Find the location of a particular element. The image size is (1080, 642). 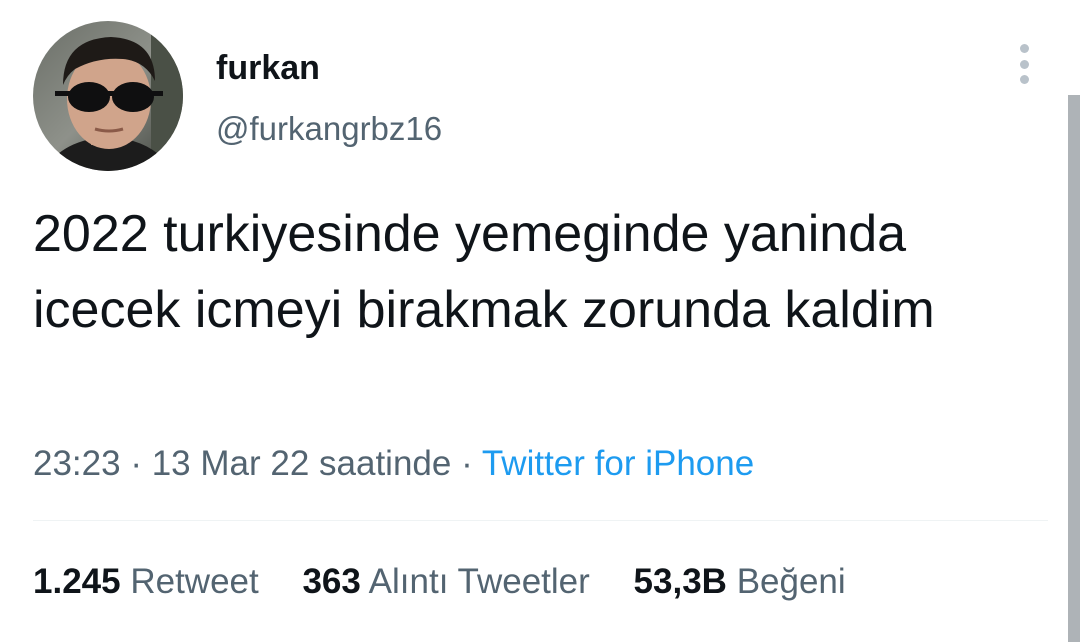

retweet-label: Retweet is located at coordinates (194, 581).